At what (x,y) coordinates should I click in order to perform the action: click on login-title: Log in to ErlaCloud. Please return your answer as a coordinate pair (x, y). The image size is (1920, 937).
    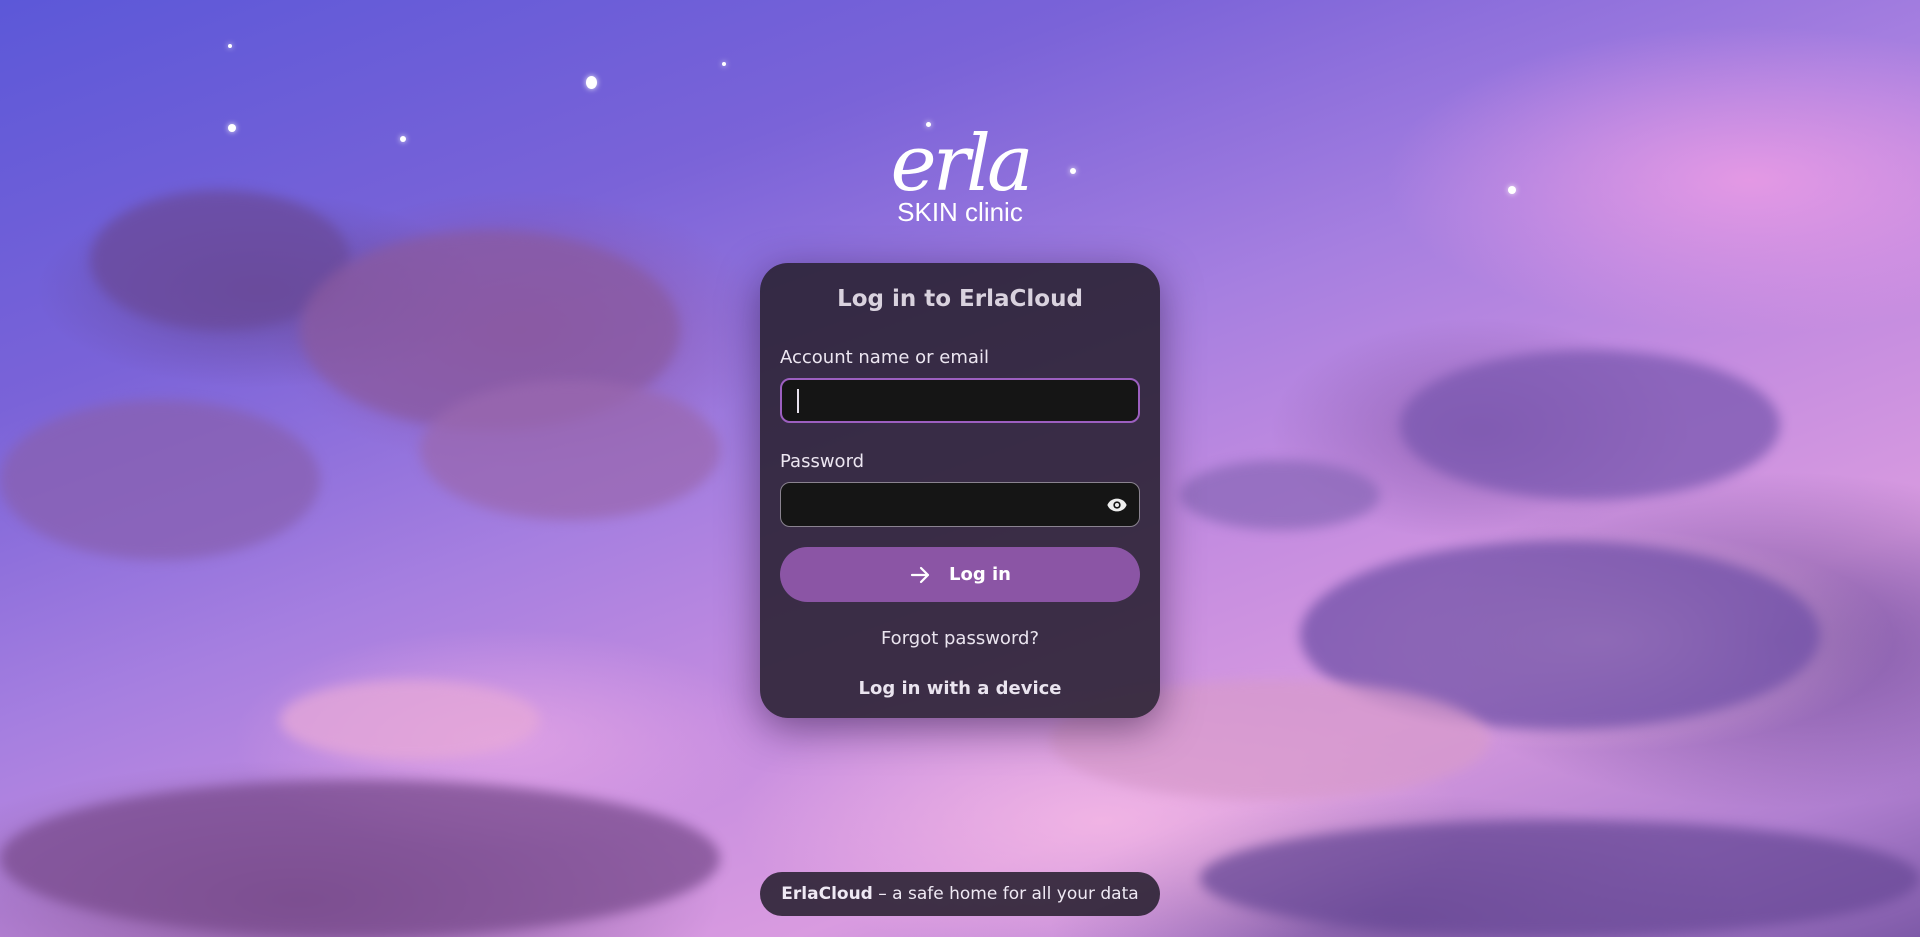
    Looking at the image, I should click on (960, 299).